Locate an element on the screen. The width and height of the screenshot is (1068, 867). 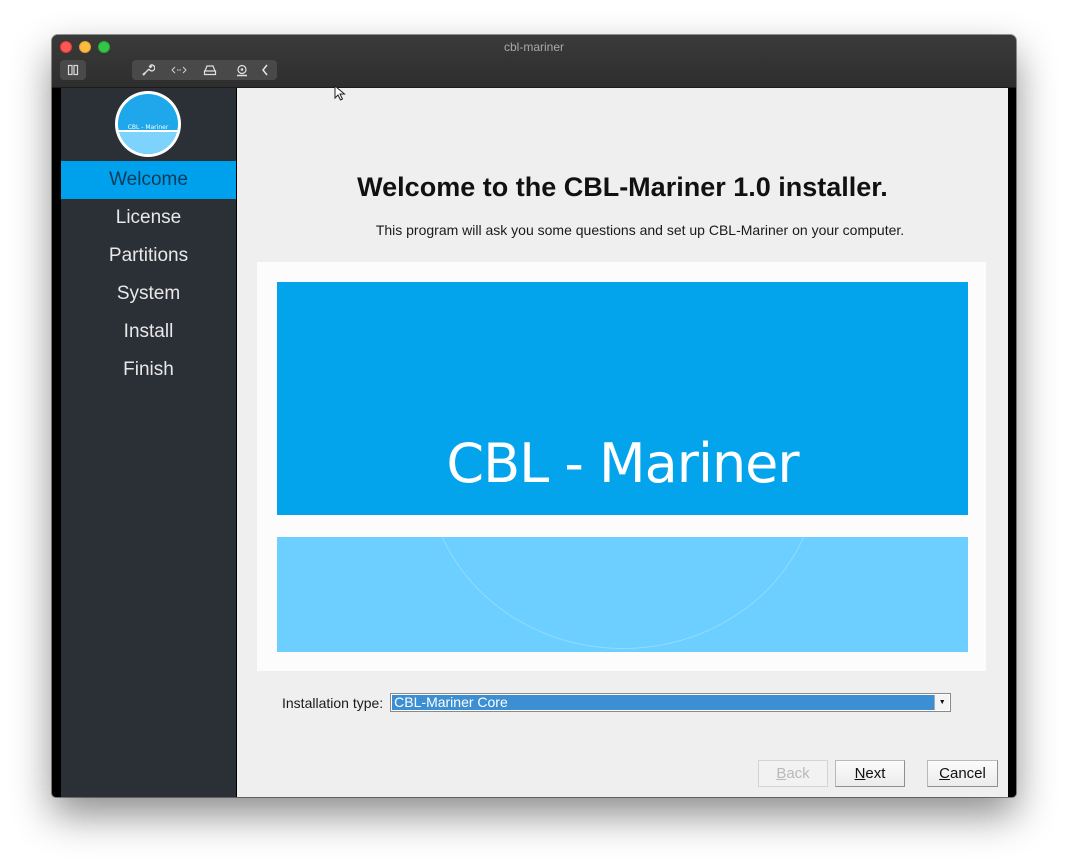
dropdown-arrow-button: ▼ is located at coordinates (942, 702).